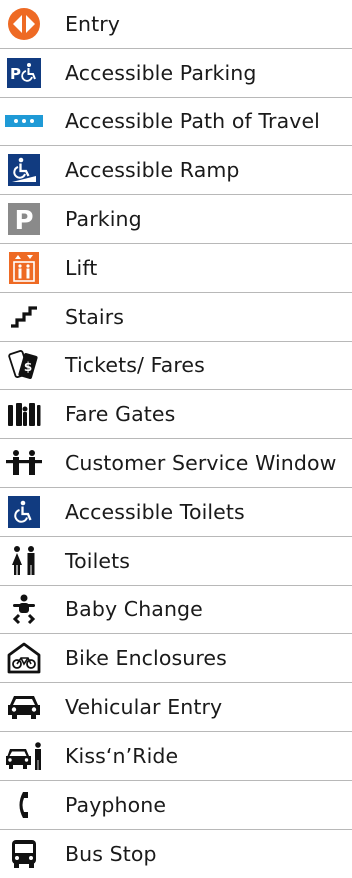 Image resolution: width=352 pixels, height=878 pixels. I want to click on accessible-ramp-icon, so click(24, 170).